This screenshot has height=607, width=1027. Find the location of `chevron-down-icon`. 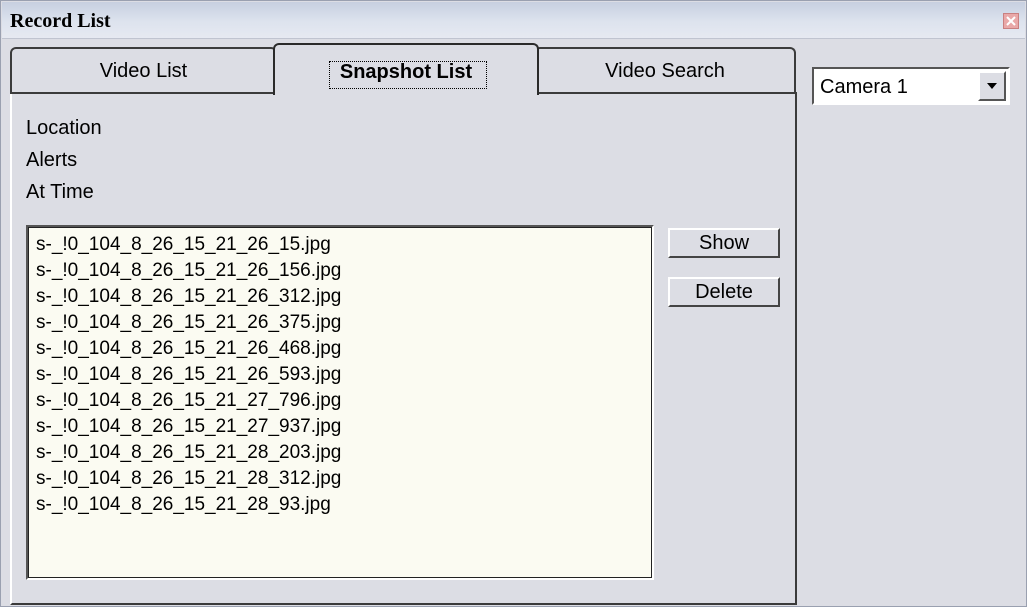

chevron-down-icon is located at coordinates (992, 86).